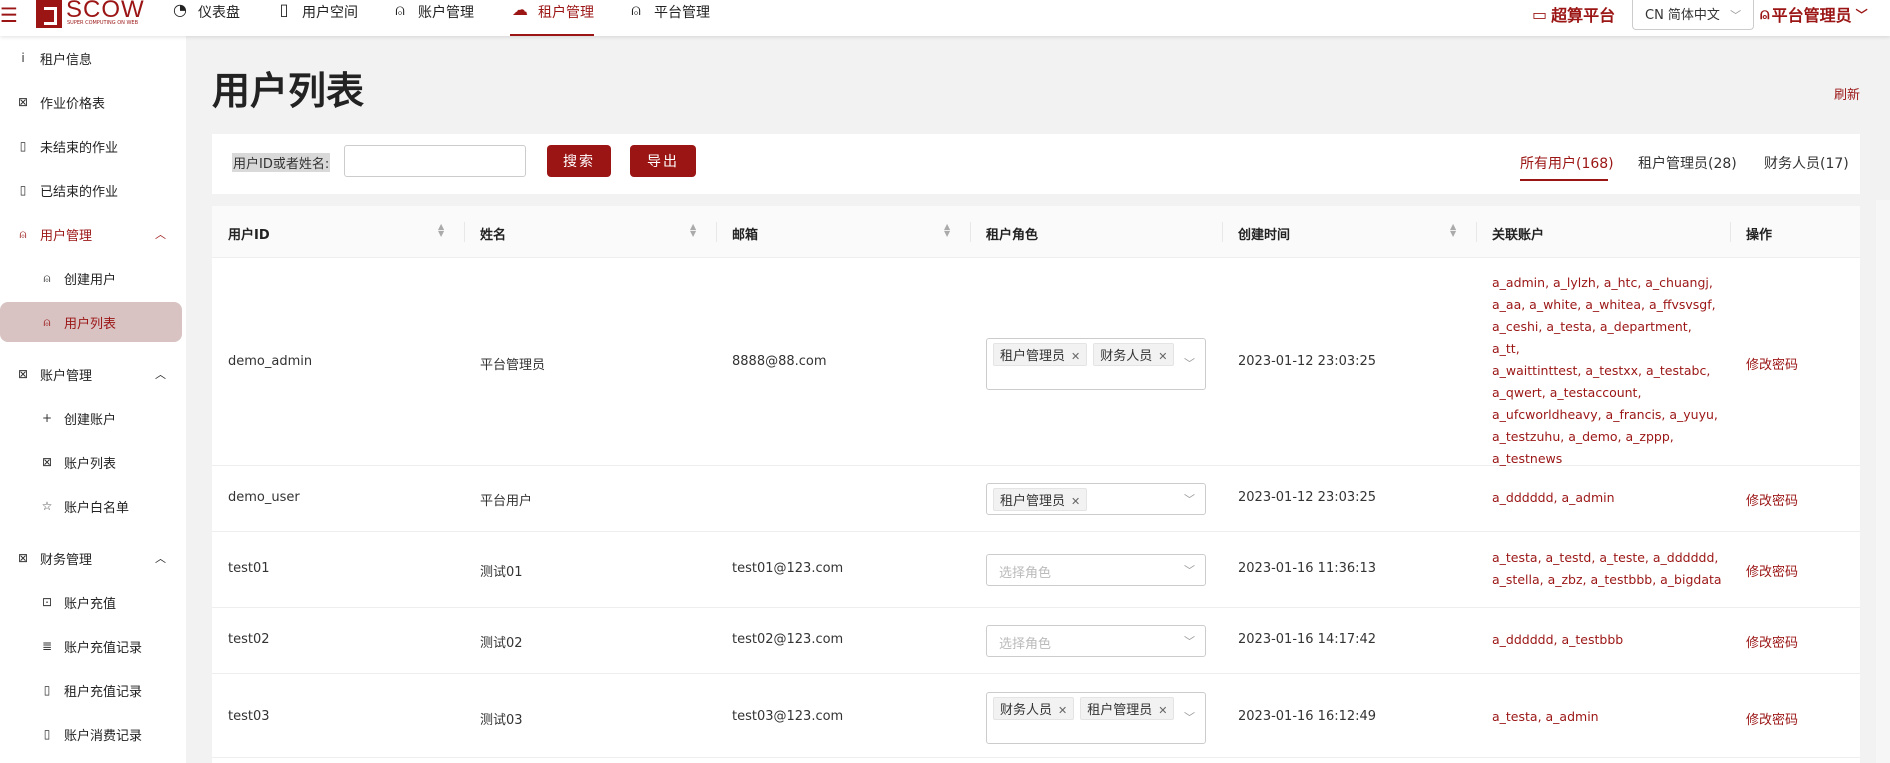 The height and width of the screenshot is (763, 1890). What do you see at coordinates (579, 161) in the screenshot?
I see `search-button: 搜索` at bounding box center [579, 161].